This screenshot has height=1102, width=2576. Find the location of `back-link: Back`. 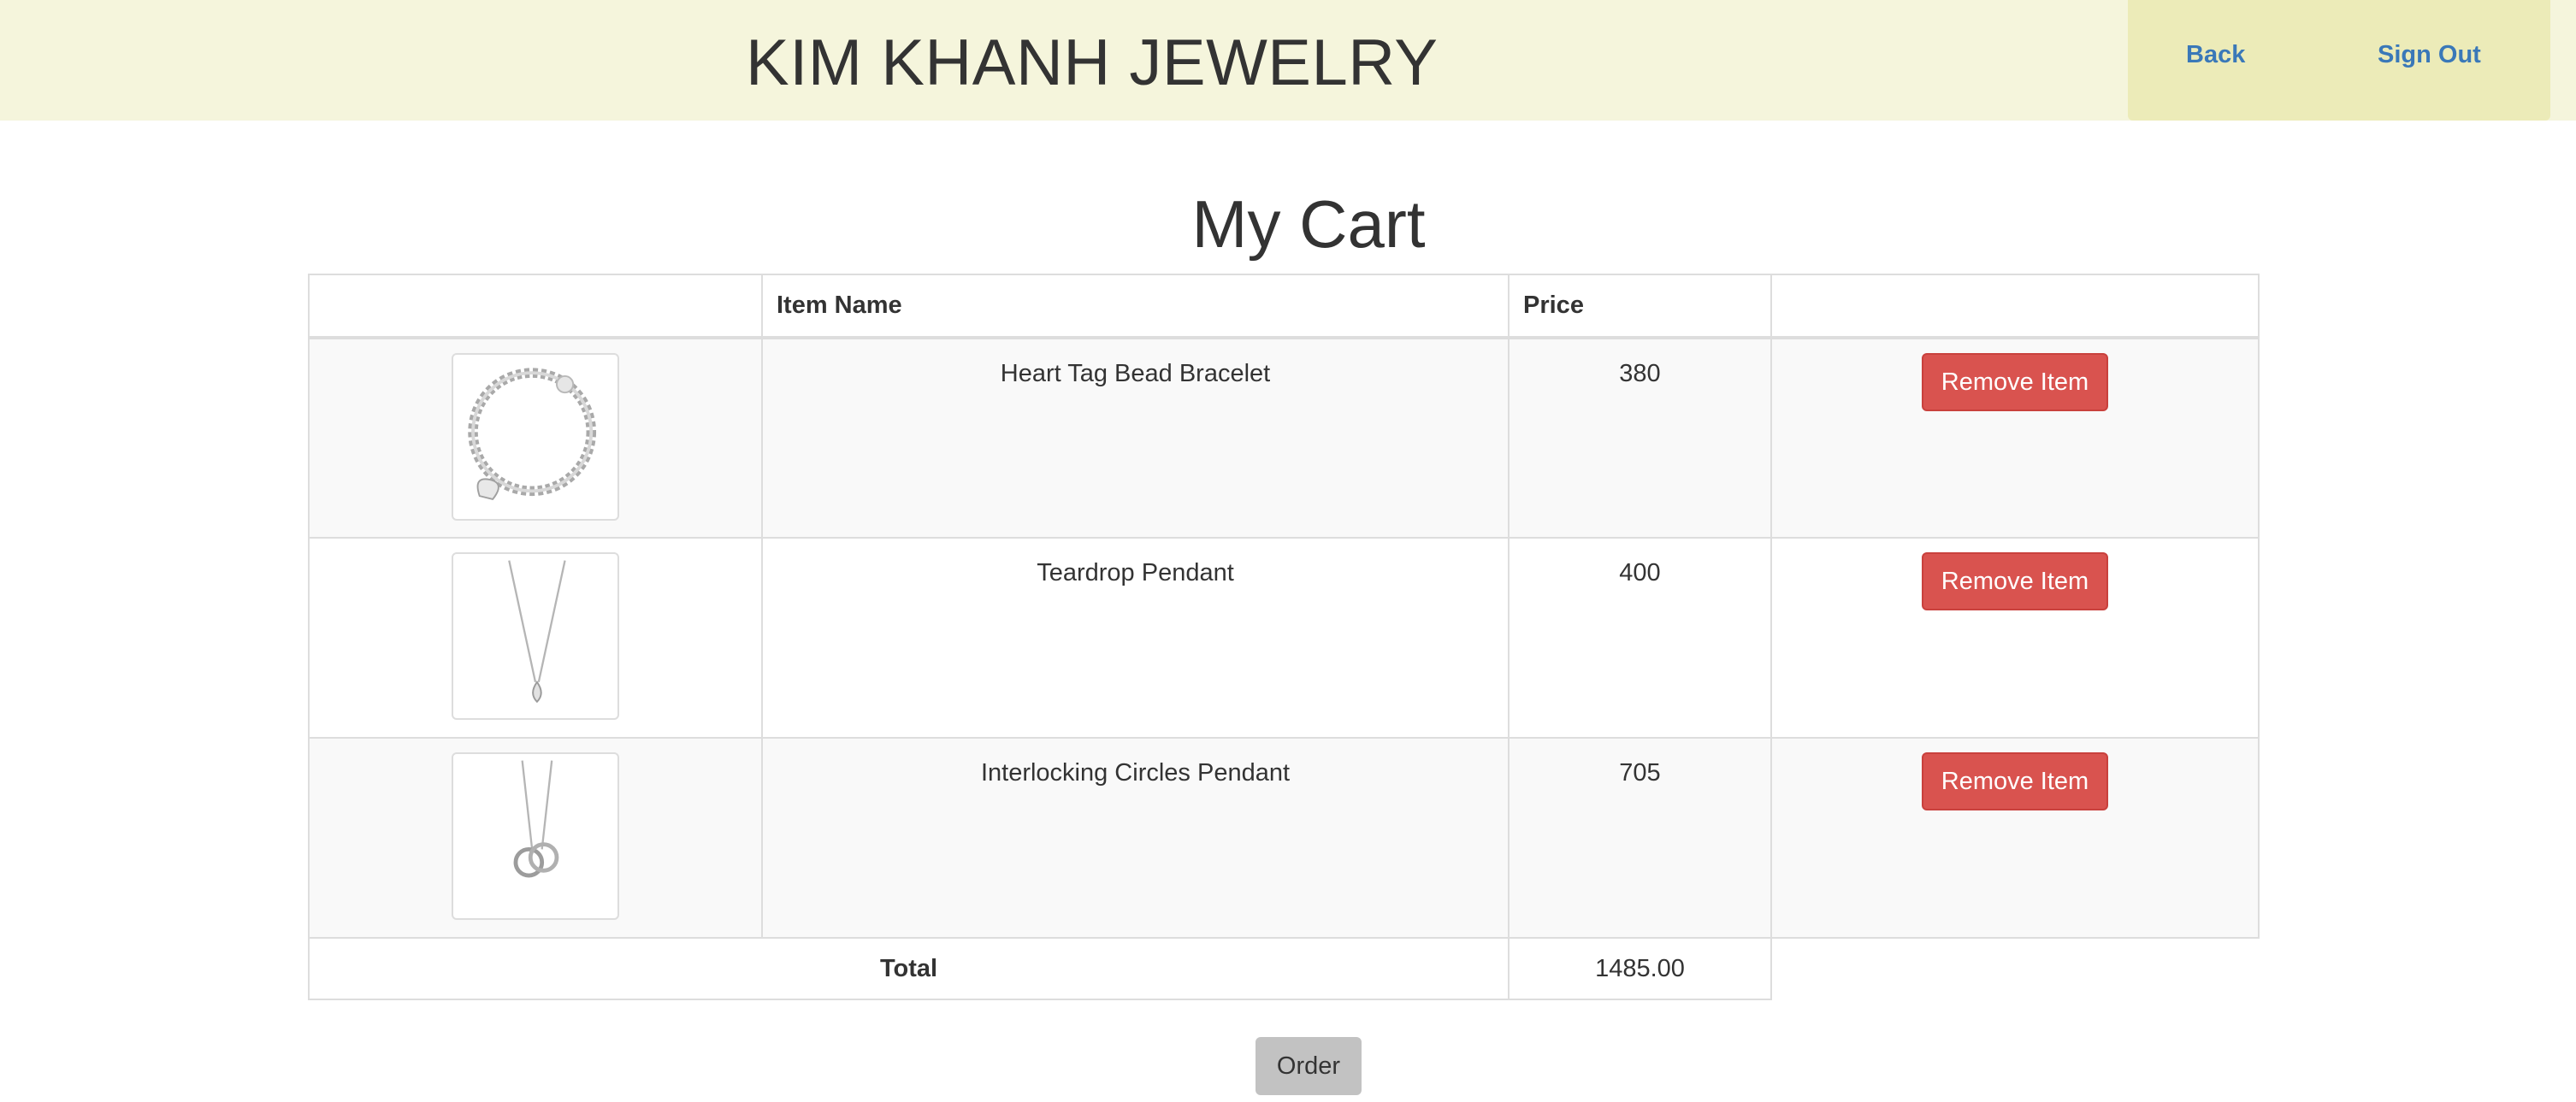

back-link: Back is located at coordinates (2215, 55).